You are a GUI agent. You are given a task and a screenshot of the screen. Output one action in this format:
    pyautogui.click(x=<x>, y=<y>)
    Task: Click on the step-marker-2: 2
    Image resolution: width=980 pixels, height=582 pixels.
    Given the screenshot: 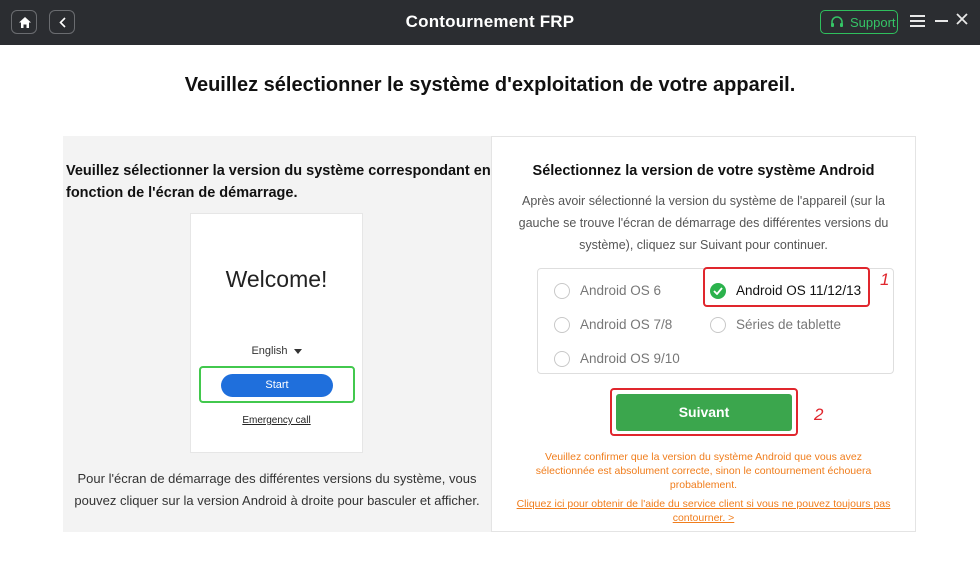 What is the action you would take?
    pyautogui.click(x=819, y=414)
    